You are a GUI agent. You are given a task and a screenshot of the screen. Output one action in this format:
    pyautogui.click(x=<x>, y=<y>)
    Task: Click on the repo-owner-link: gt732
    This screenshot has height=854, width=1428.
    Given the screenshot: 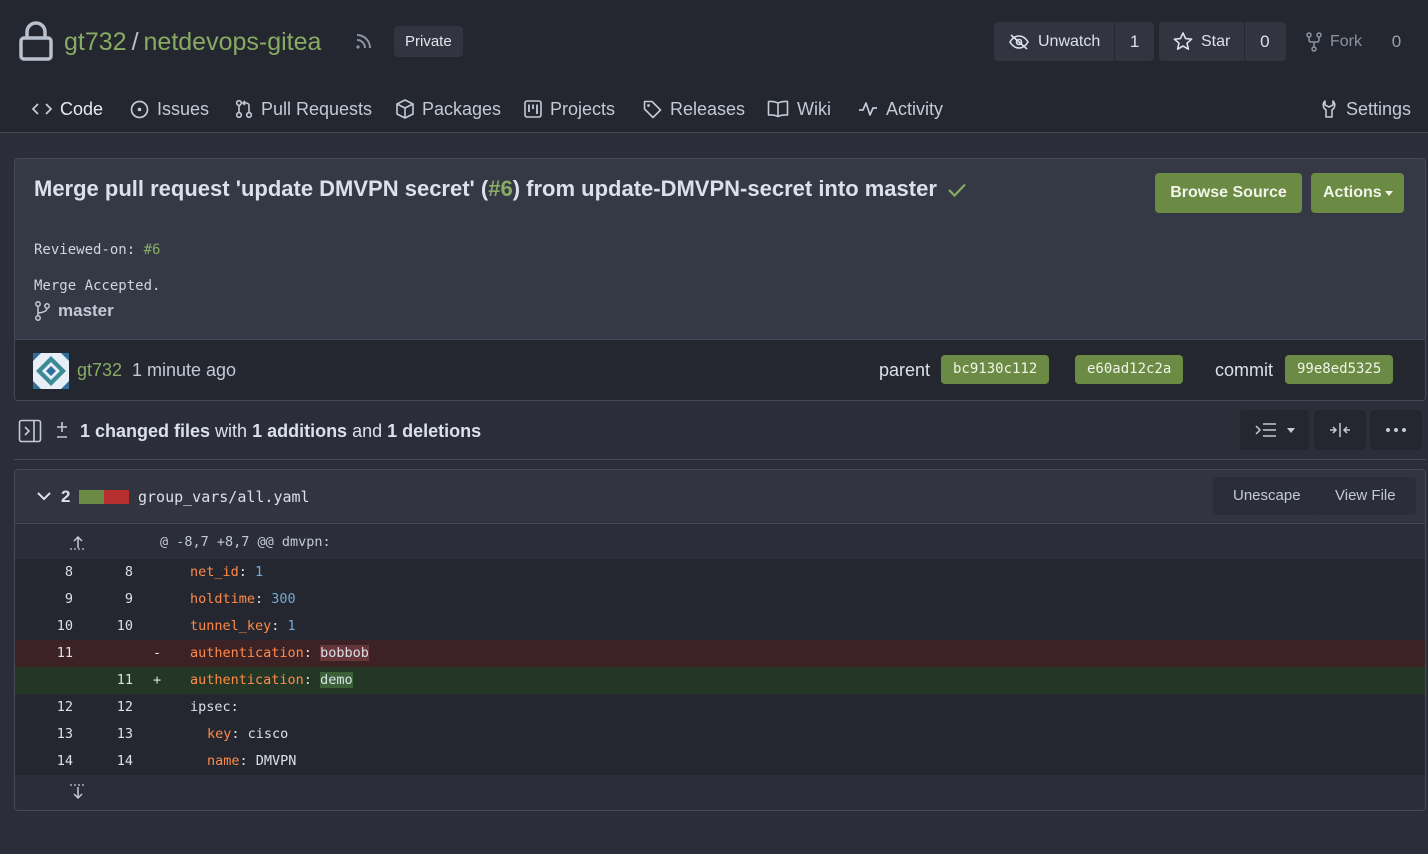 What is the action you would take?
    pyautogui.click(x=95, y=42)
    